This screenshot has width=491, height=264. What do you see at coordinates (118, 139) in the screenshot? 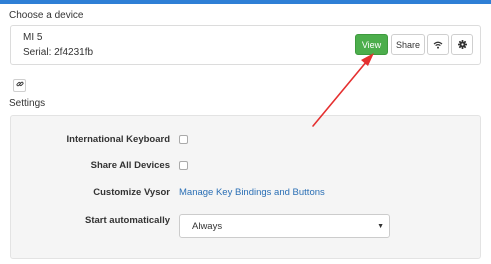
I see `international-keyboard-label: International Keyboard` at bounding box center [118, 139].